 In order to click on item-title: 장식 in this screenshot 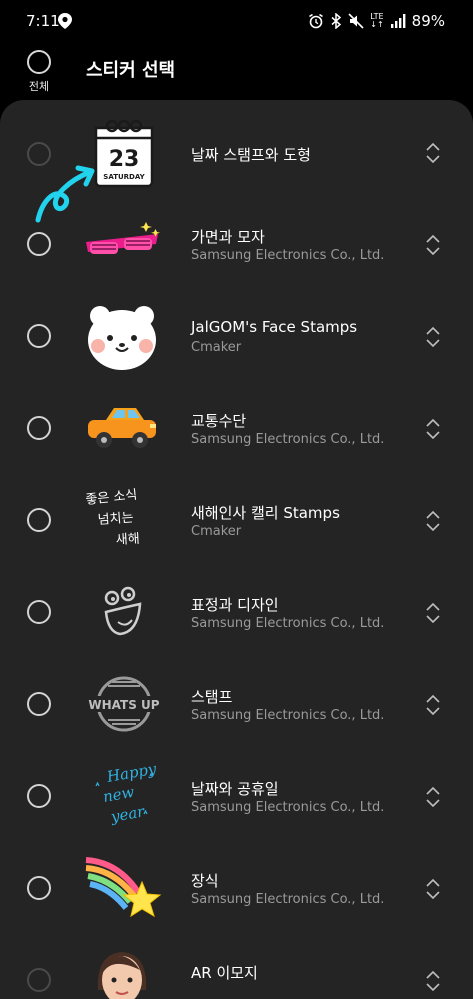, I will do `click(205, 881)`.